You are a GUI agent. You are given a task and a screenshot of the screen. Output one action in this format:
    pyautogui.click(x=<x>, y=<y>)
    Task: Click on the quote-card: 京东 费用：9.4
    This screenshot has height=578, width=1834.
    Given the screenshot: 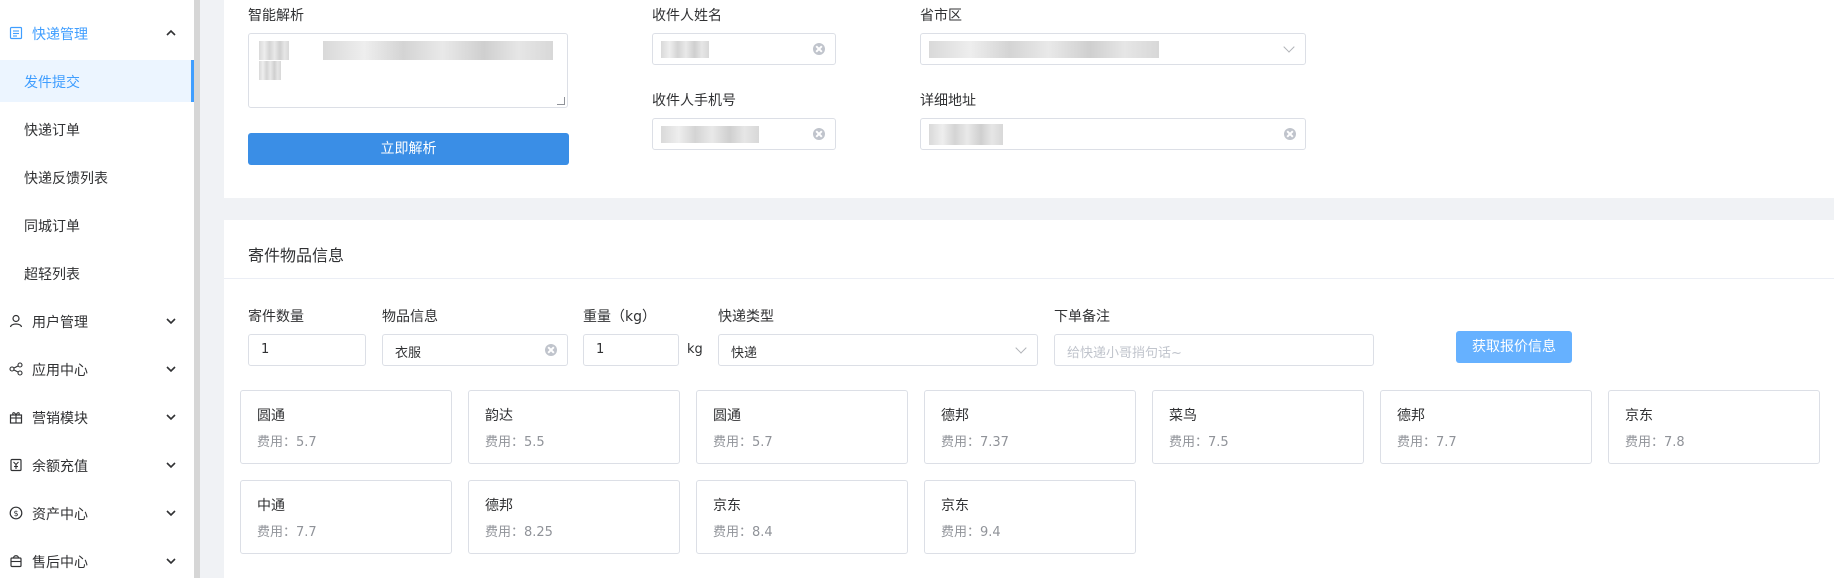 What is the action you would take?
    pyautogui.click(x=1030, y=517)
    